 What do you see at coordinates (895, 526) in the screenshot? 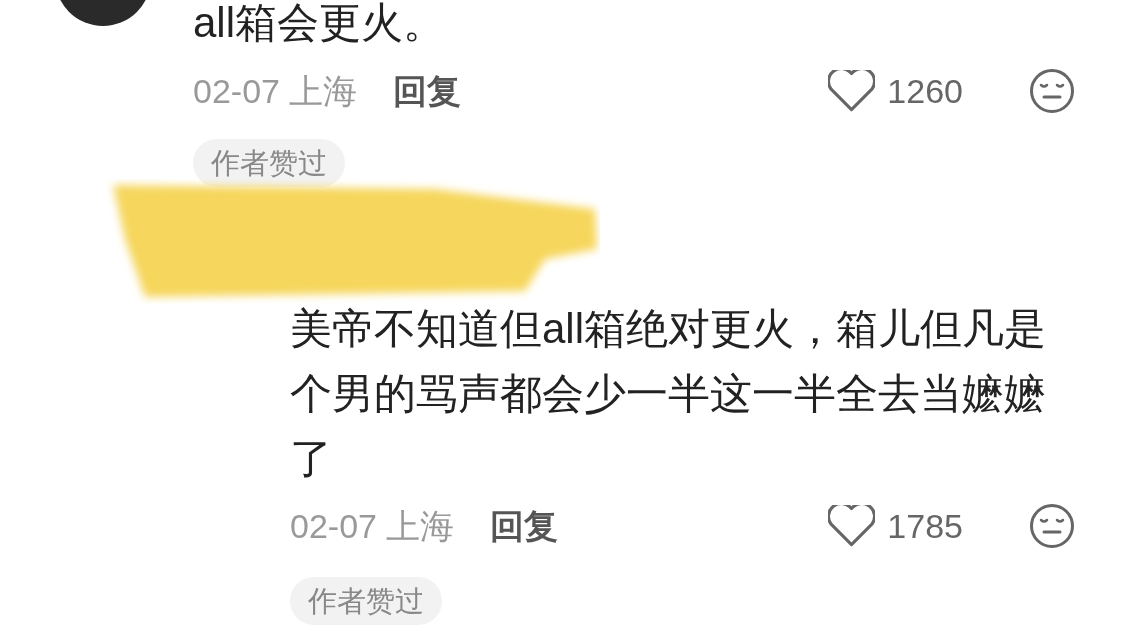
I see `like-button: 1785` at bounding box center [895, 526].